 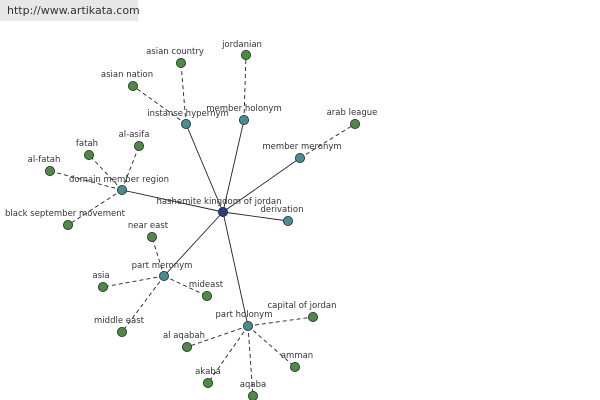 I want to click on relation-label-member-meronym: member meronym, so click(x=301, y=147).